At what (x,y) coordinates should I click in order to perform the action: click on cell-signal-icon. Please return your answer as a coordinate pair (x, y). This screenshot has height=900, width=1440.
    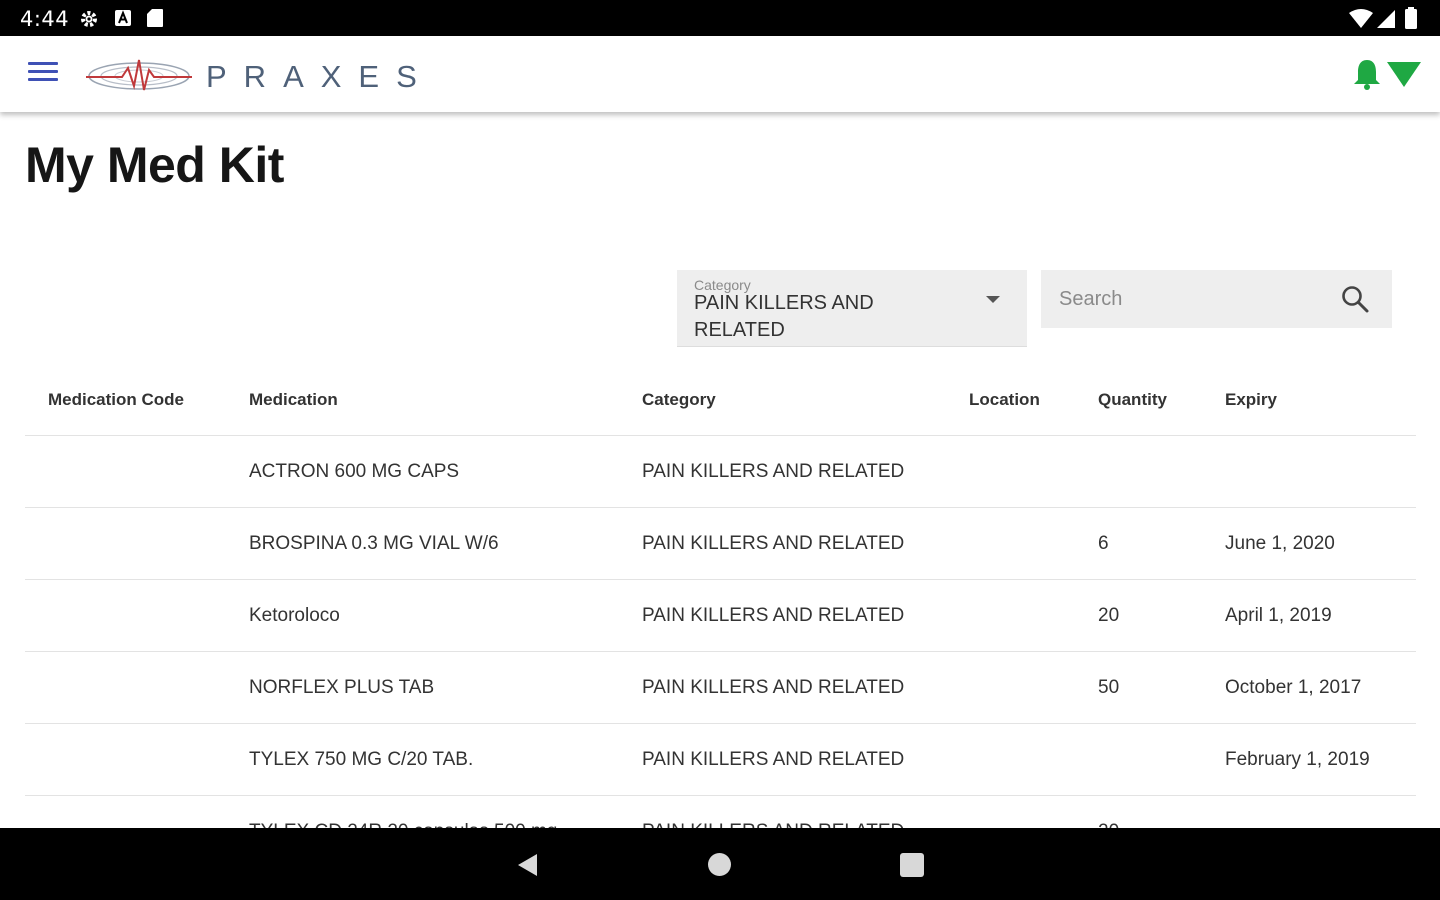
    Looking at the image, I should click on (1386, 19).